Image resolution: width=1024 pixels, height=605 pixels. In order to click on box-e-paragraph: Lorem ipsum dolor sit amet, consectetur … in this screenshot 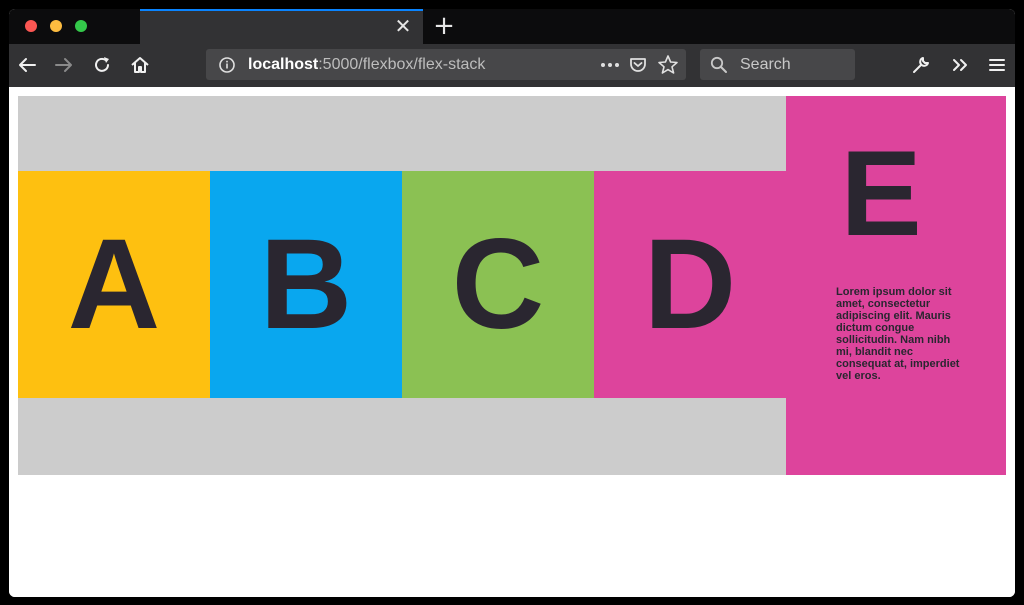, I will do `click(898, 334)`.